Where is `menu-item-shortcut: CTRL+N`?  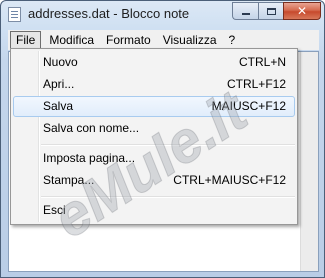 menu-item-shortcut: CTRL+N is located at coordinates (262, 62).